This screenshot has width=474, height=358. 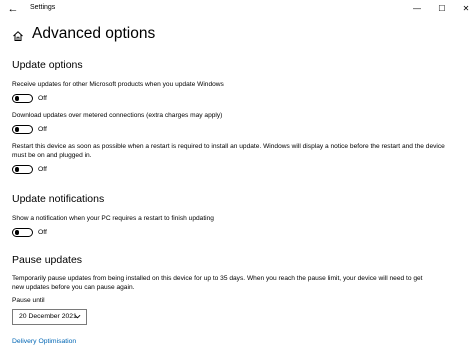 I want to click on maximize-button: ☐, so click(x=442, y=9).